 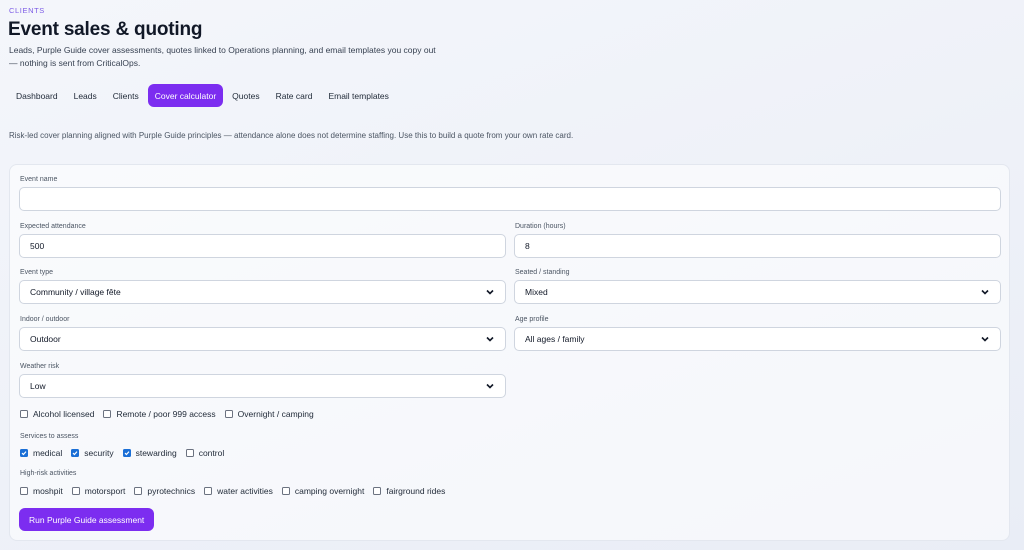 I want to click on seating-label: Seated / standing, so click(x=542, y=272).